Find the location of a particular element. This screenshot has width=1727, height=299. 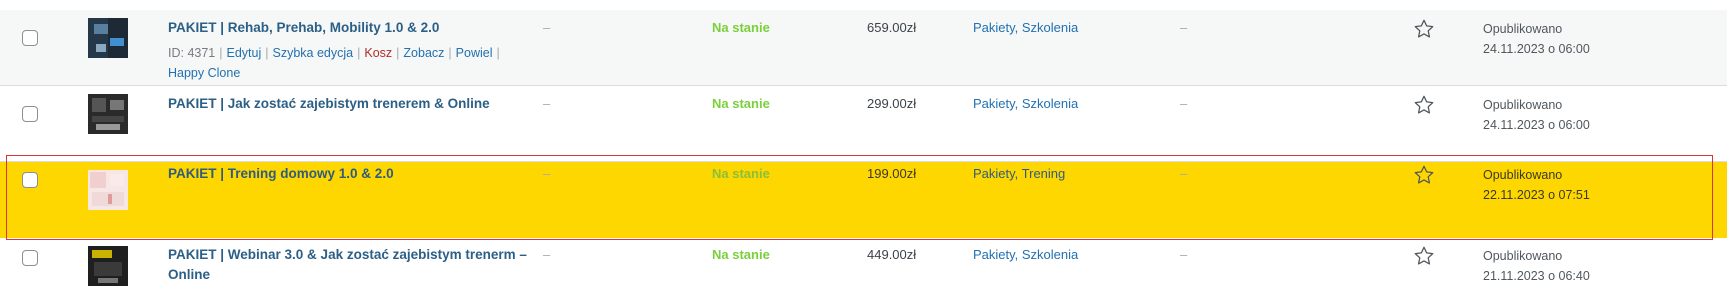

duplicate-link: Powiel is located at coordinates (474, 53).